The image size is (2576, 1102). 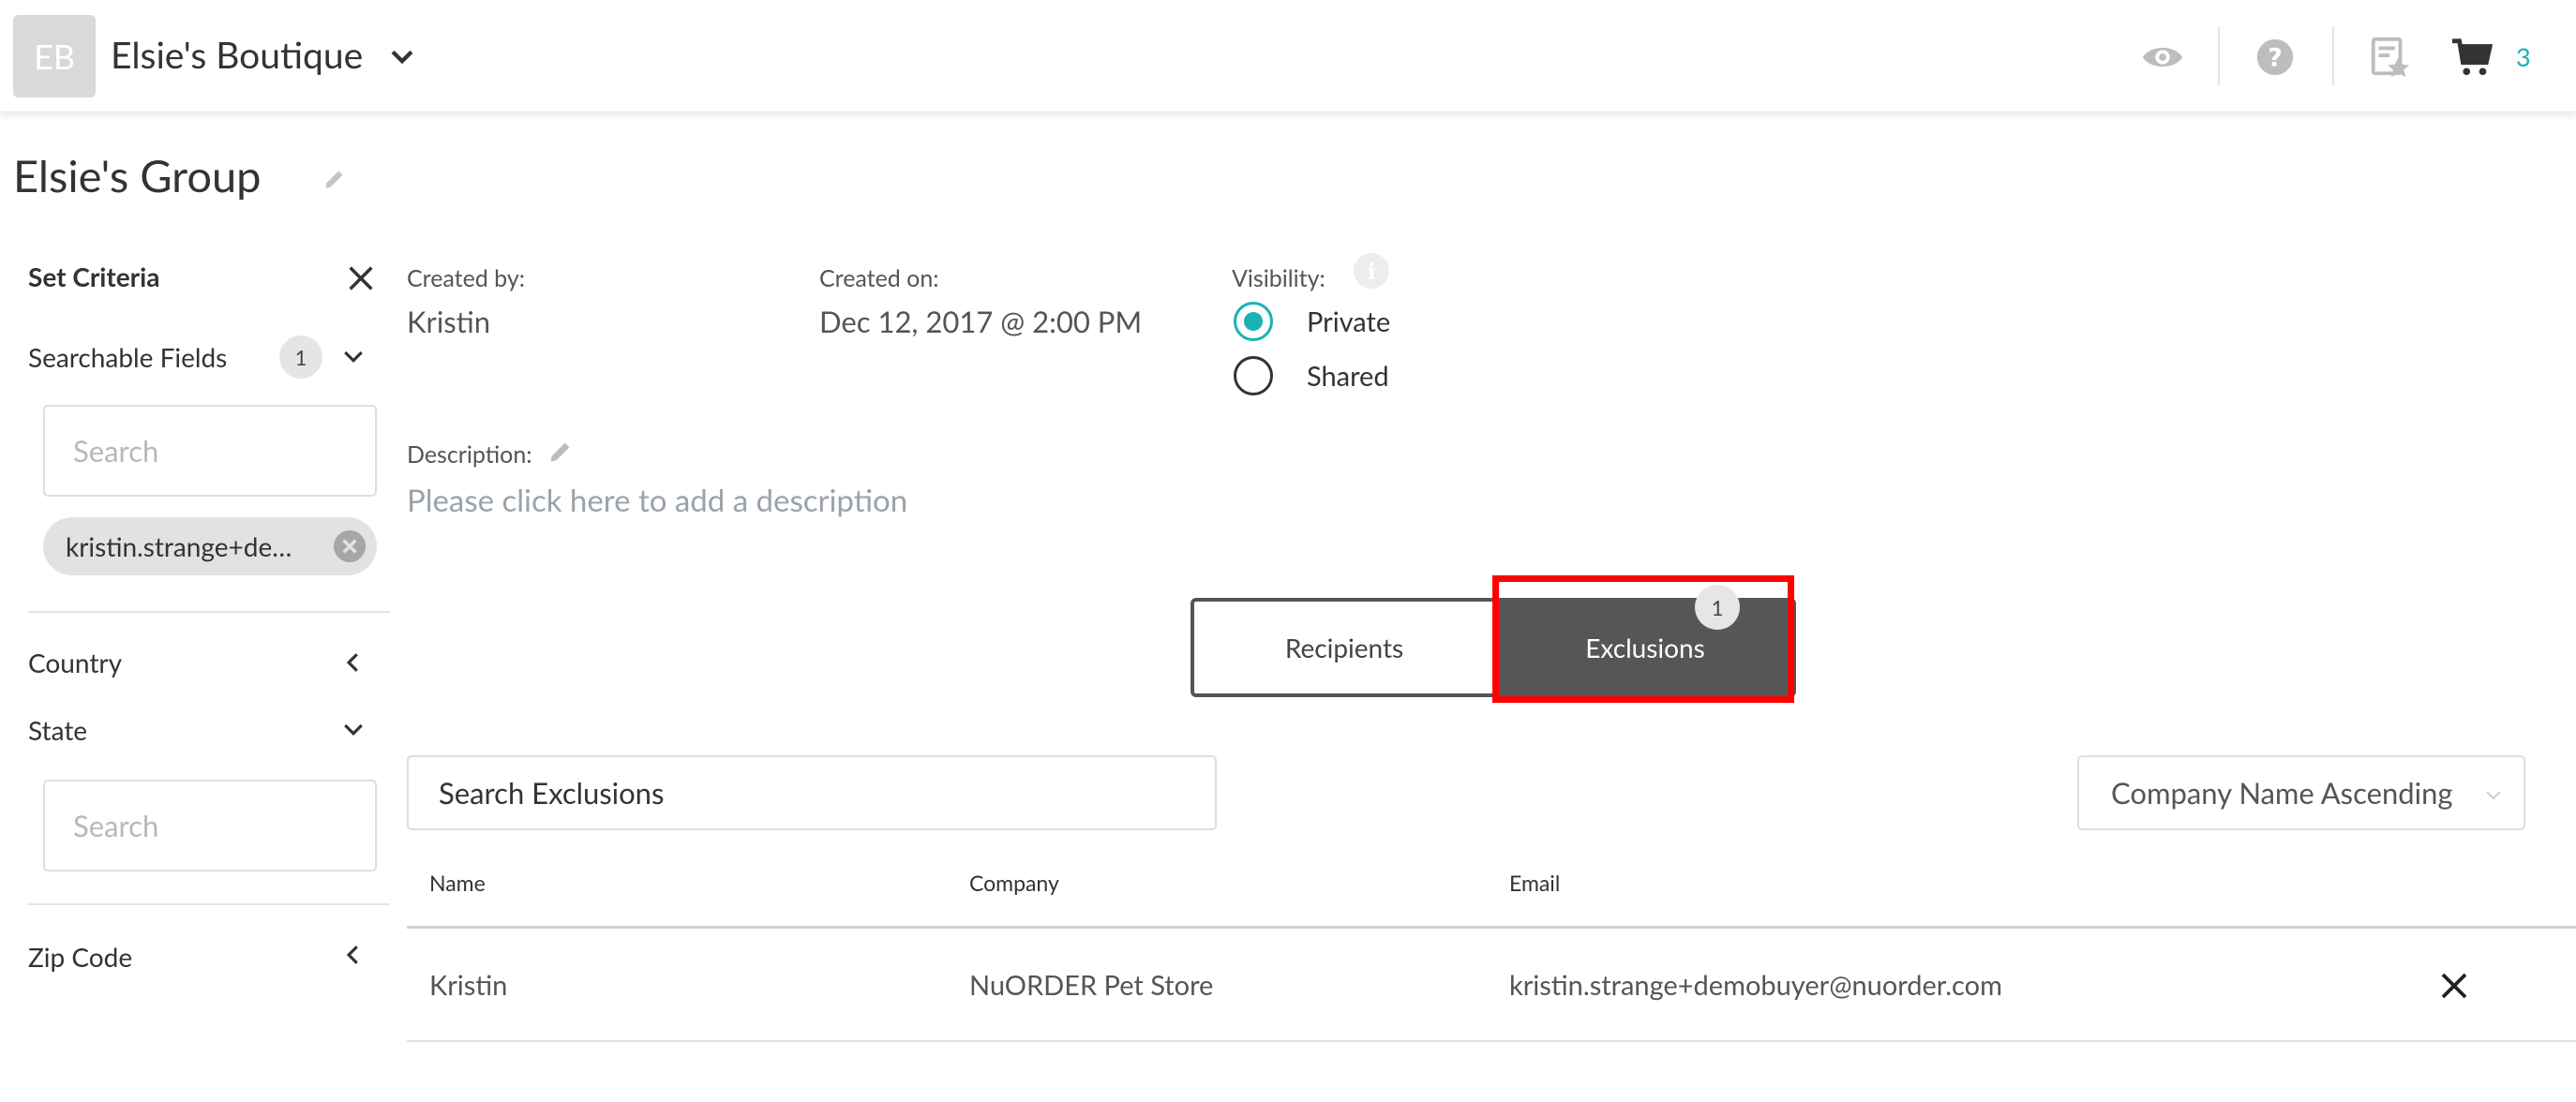 I want to click on description-label: Description:, so click(x=469, y=454).